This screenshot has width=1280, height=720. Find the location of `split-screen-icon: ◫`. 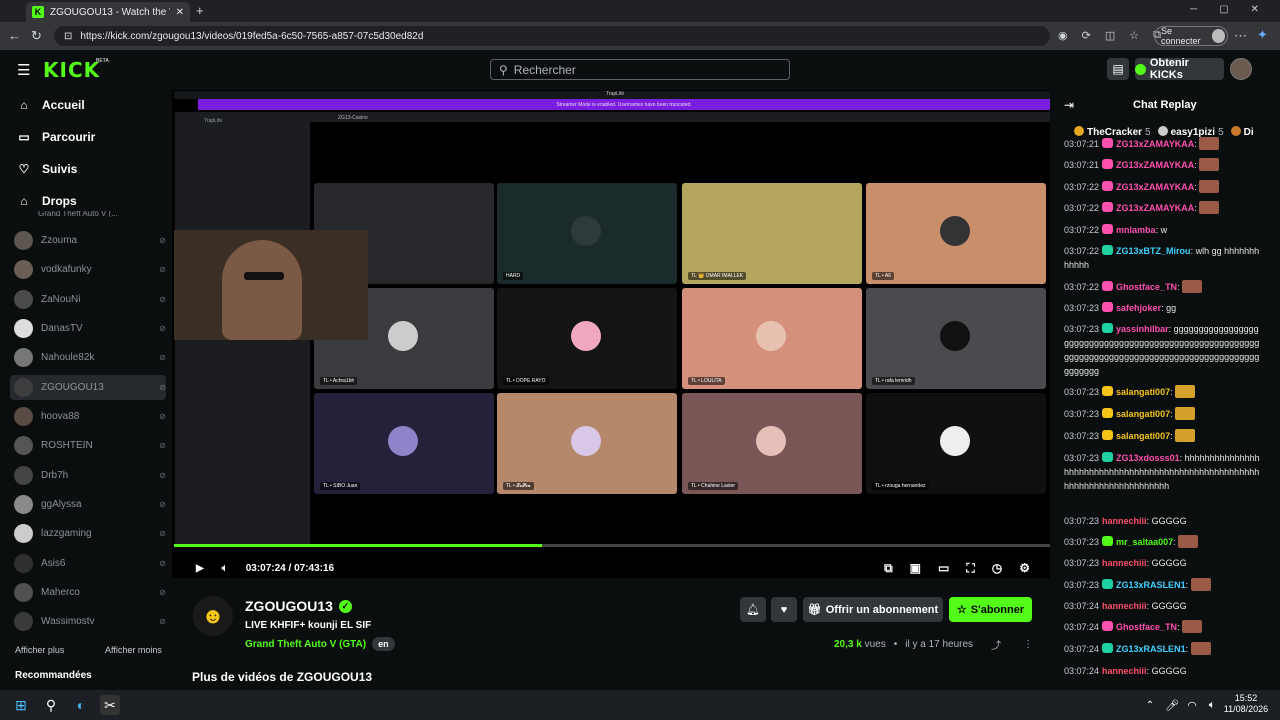

split-screen-icon: ◫ is located at coordinates (1110, 35).